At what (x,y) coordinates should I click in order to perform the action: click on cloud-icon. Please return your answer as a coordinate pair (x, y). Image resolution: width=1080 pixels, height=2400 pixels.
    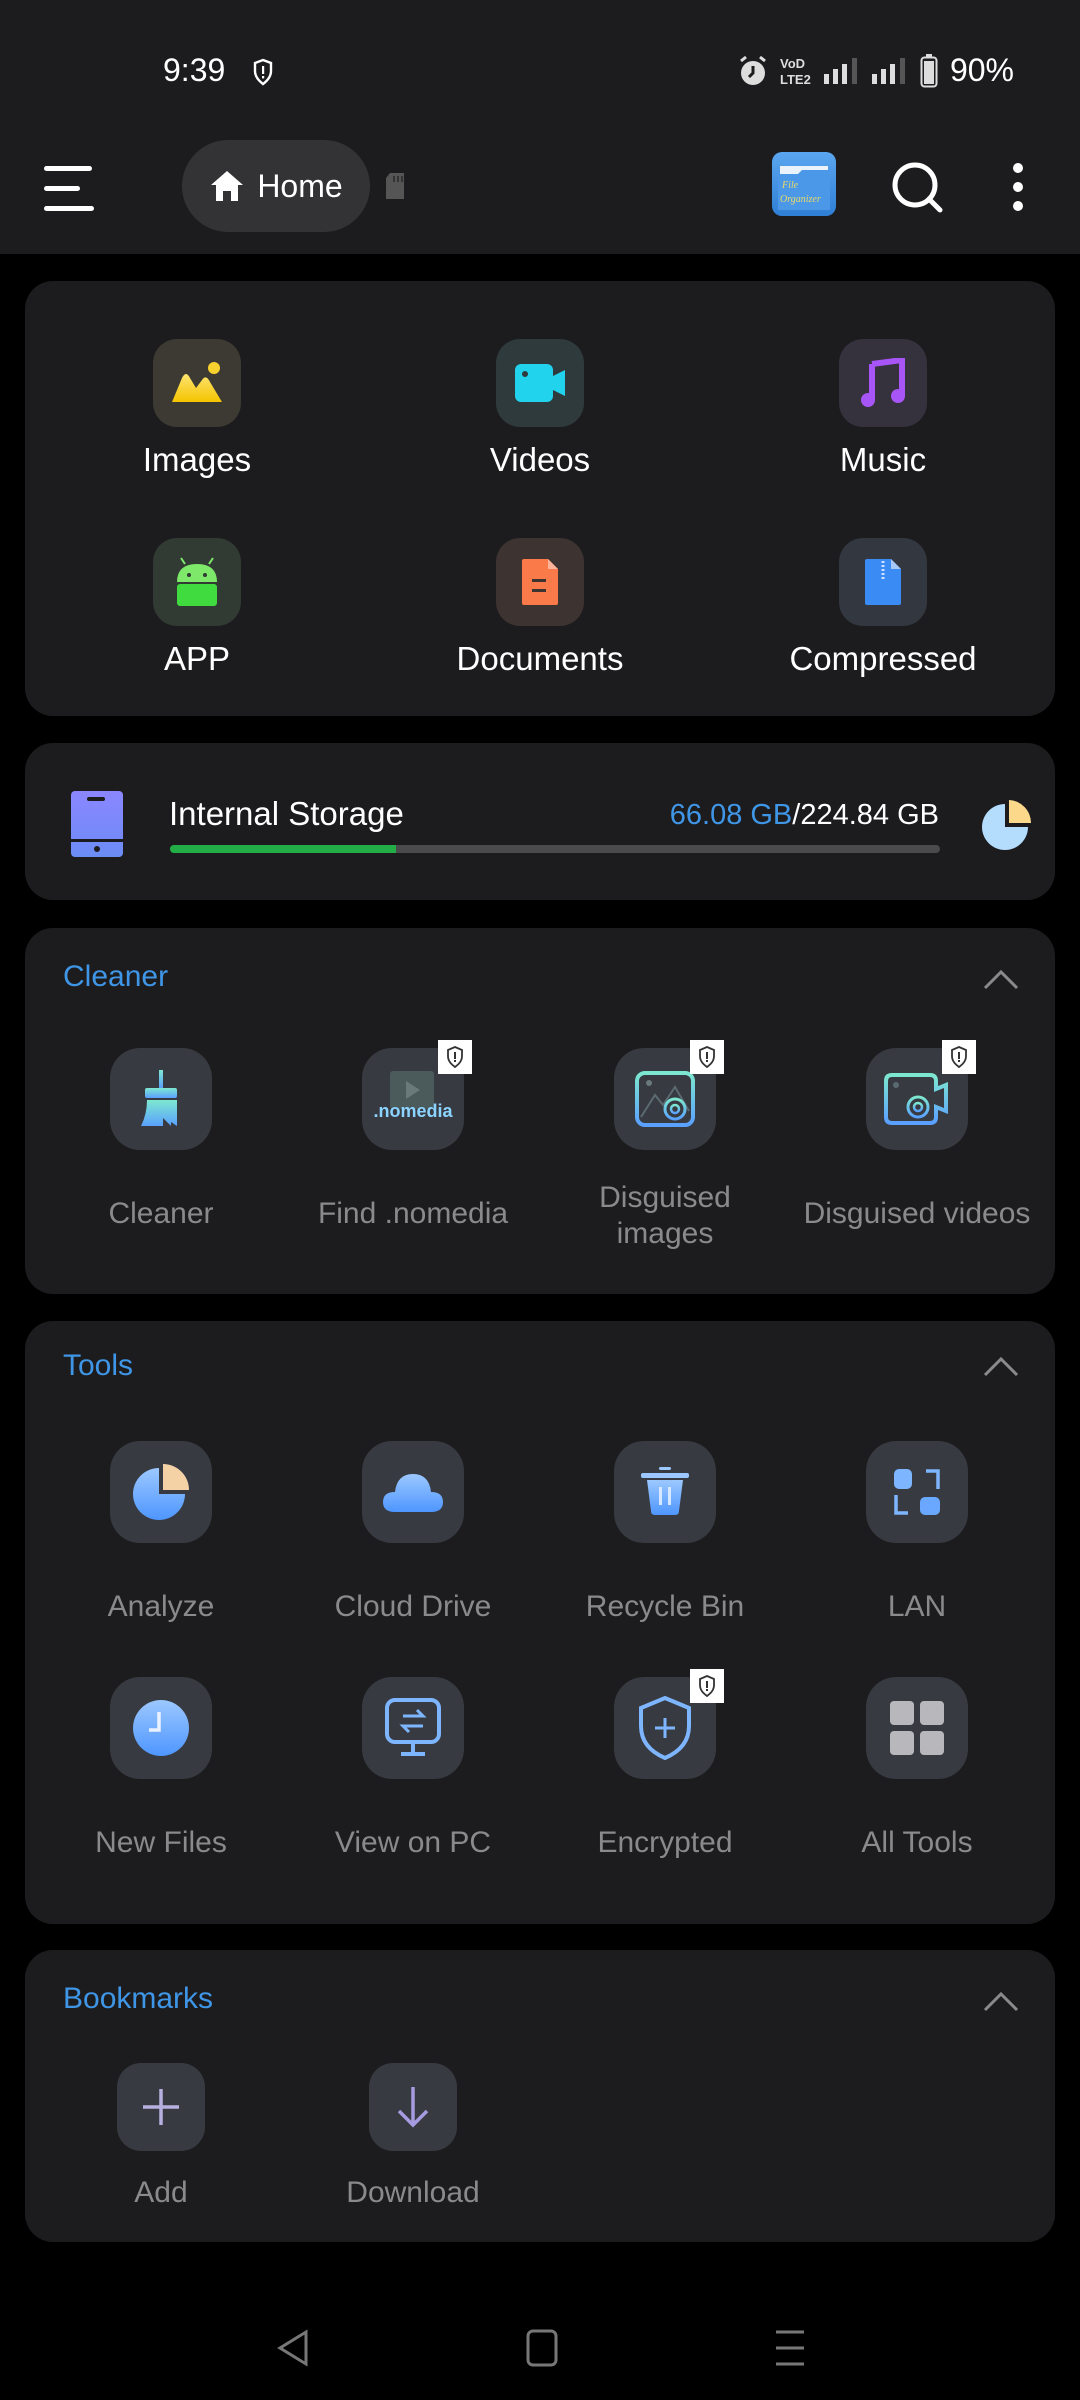
    Looking at the image, I should click on (413, 1493).